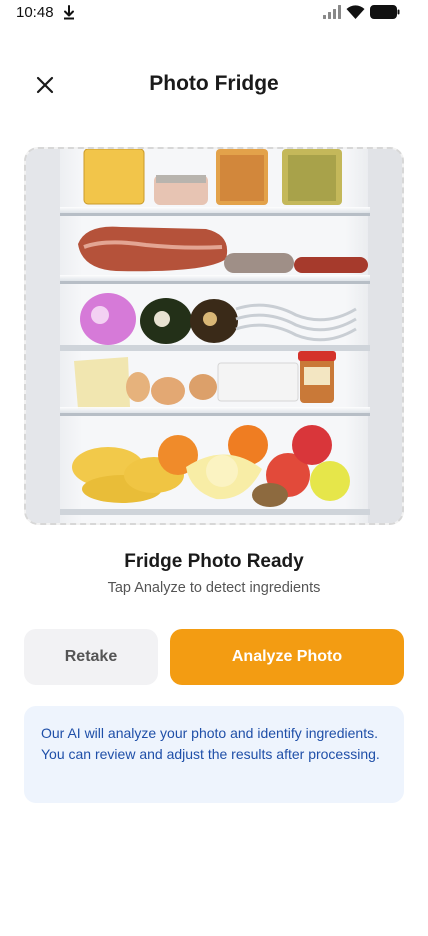 The height and width of the screenshot is (936, 428). What do you see at coordinates (385, 12) in the screenshot?
I see `battery-icon` at bounding box center [385, 12].